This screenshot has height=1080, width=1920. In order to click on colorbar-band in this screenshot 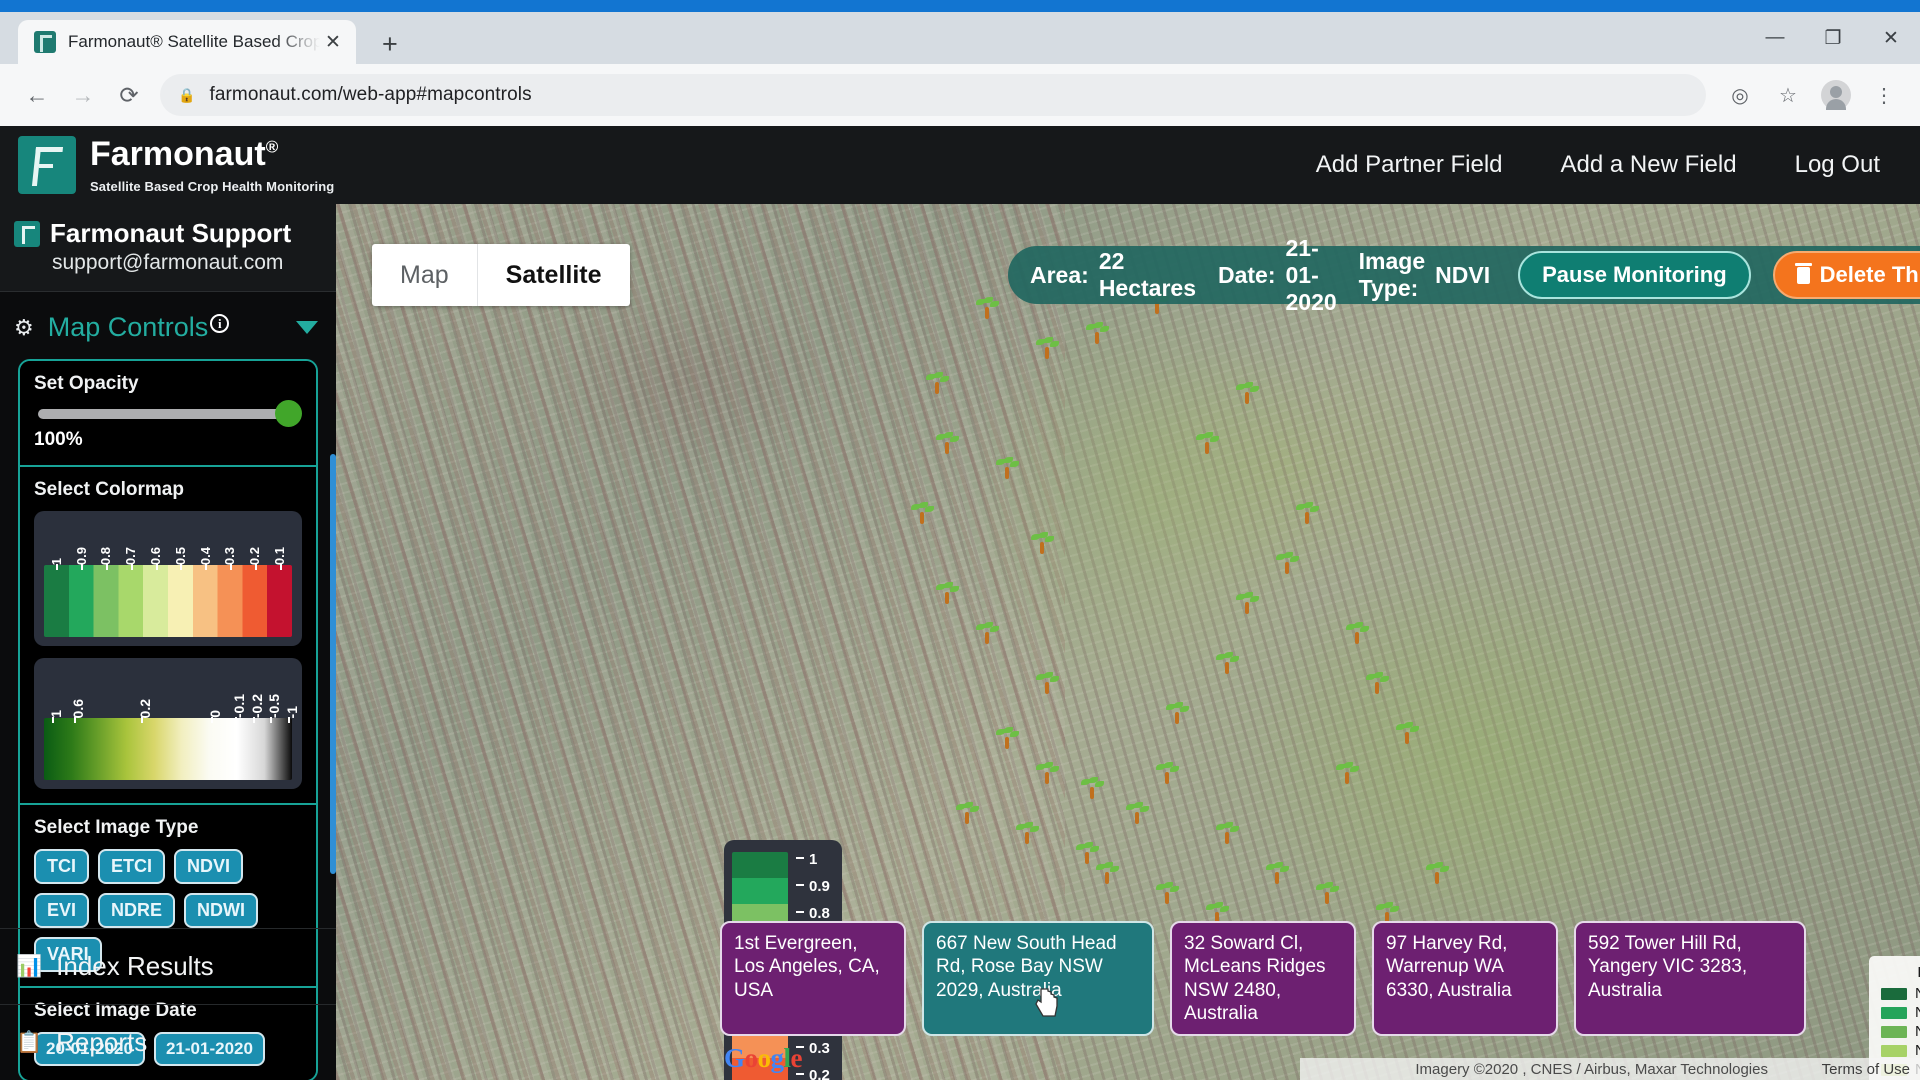, I will do `click(760, 890)`.